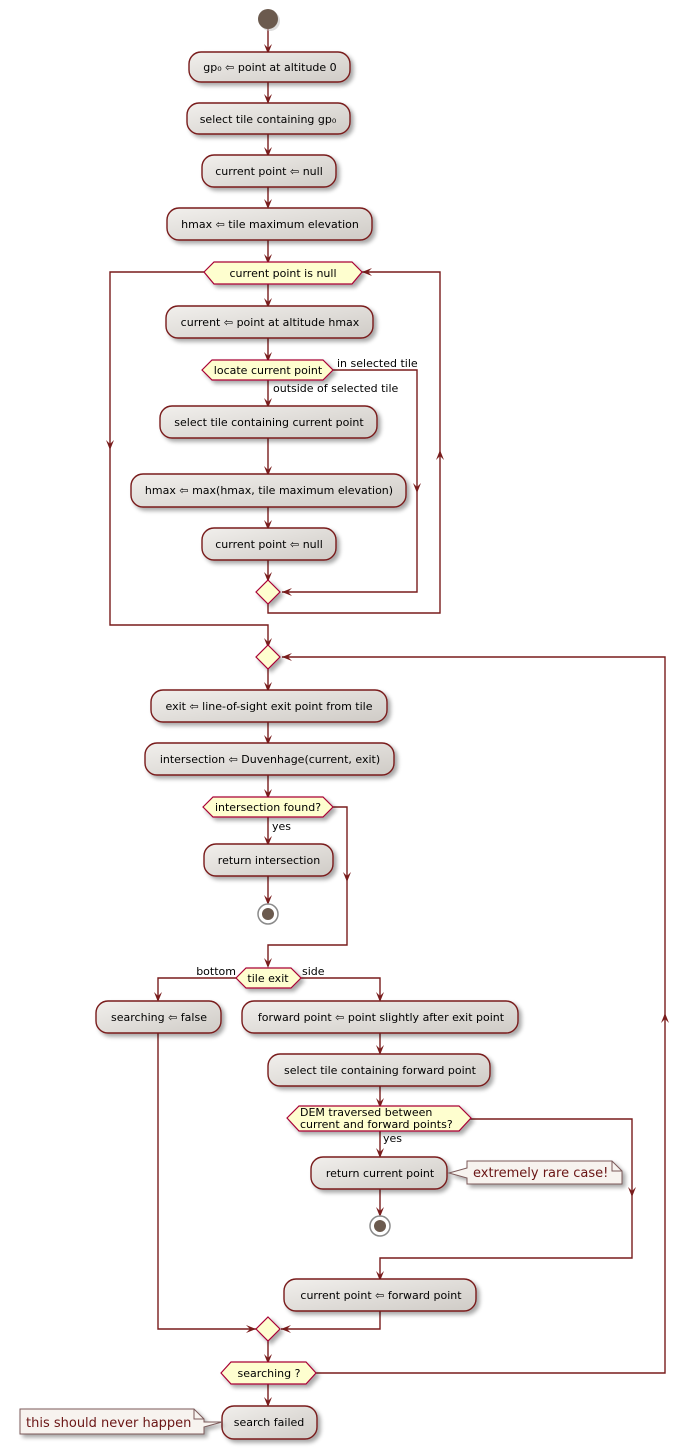  Describe the element at coordinates (313, 971) in the screenshot. I see `edge-label-side: side` at that location.